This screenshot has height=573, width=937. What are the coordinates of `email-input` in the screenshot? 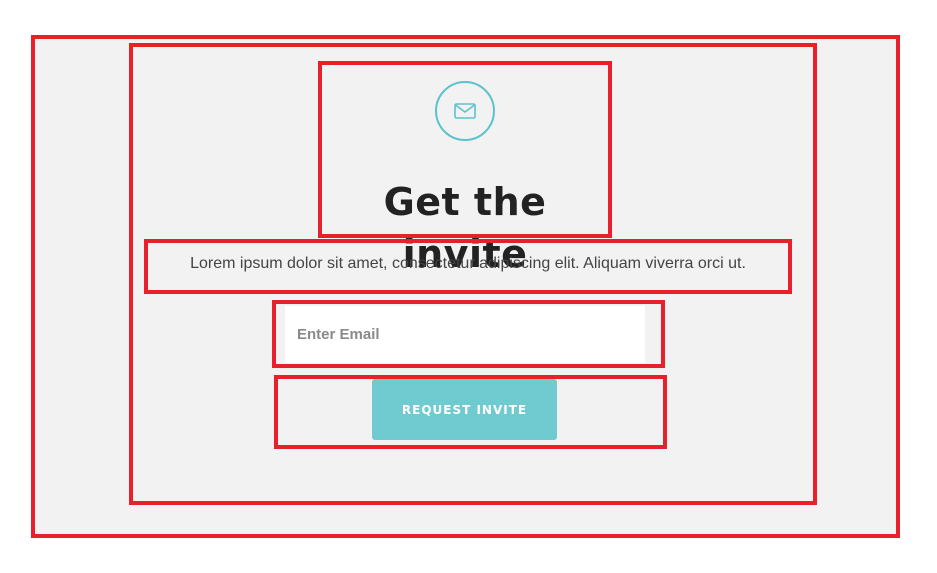 It's located at (465, 334).